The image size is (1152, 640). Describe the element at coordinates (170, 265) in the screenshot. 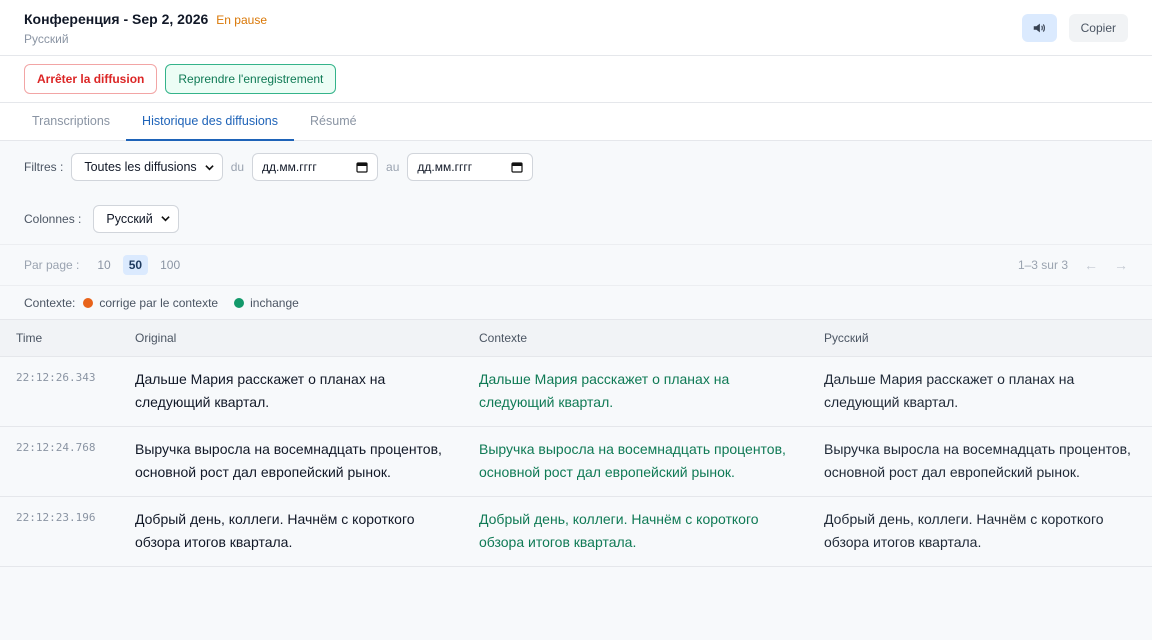

I see `per-page-100: 100` at that location.